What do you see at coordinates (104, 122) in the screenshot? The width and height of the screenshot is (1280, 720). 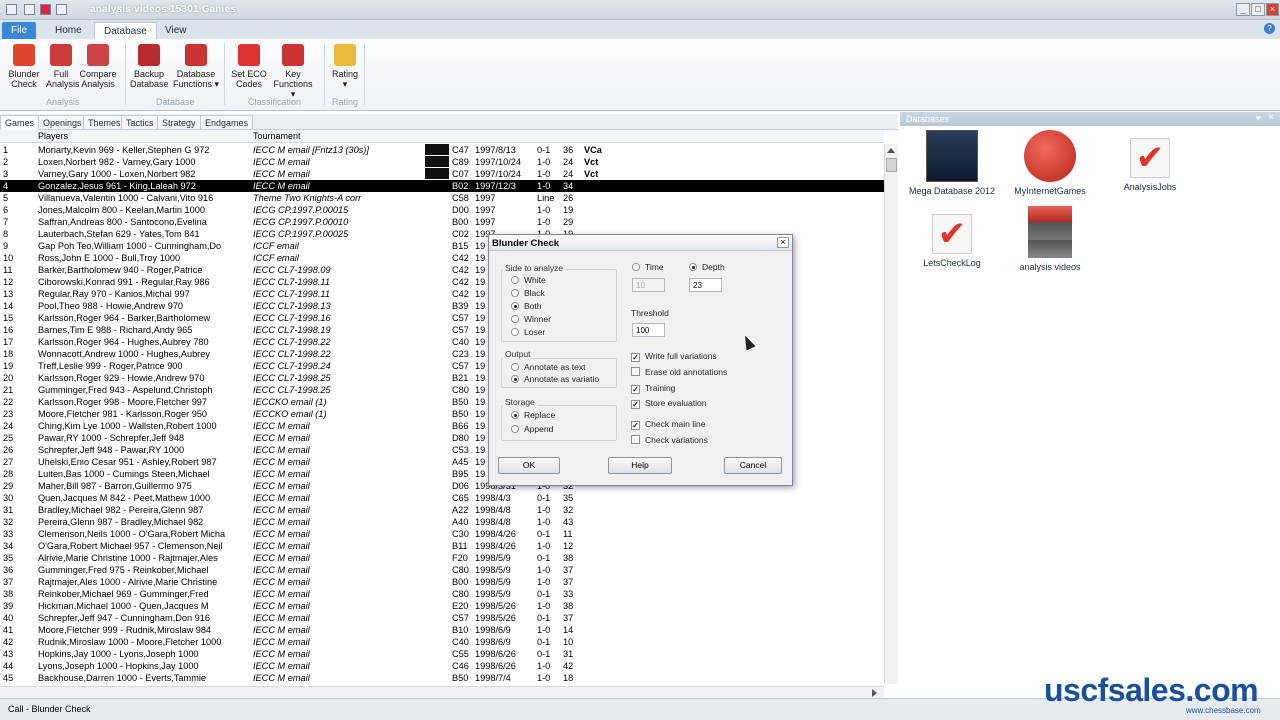 I see `tab-themes: Themes` at bounding box center [104, 122].